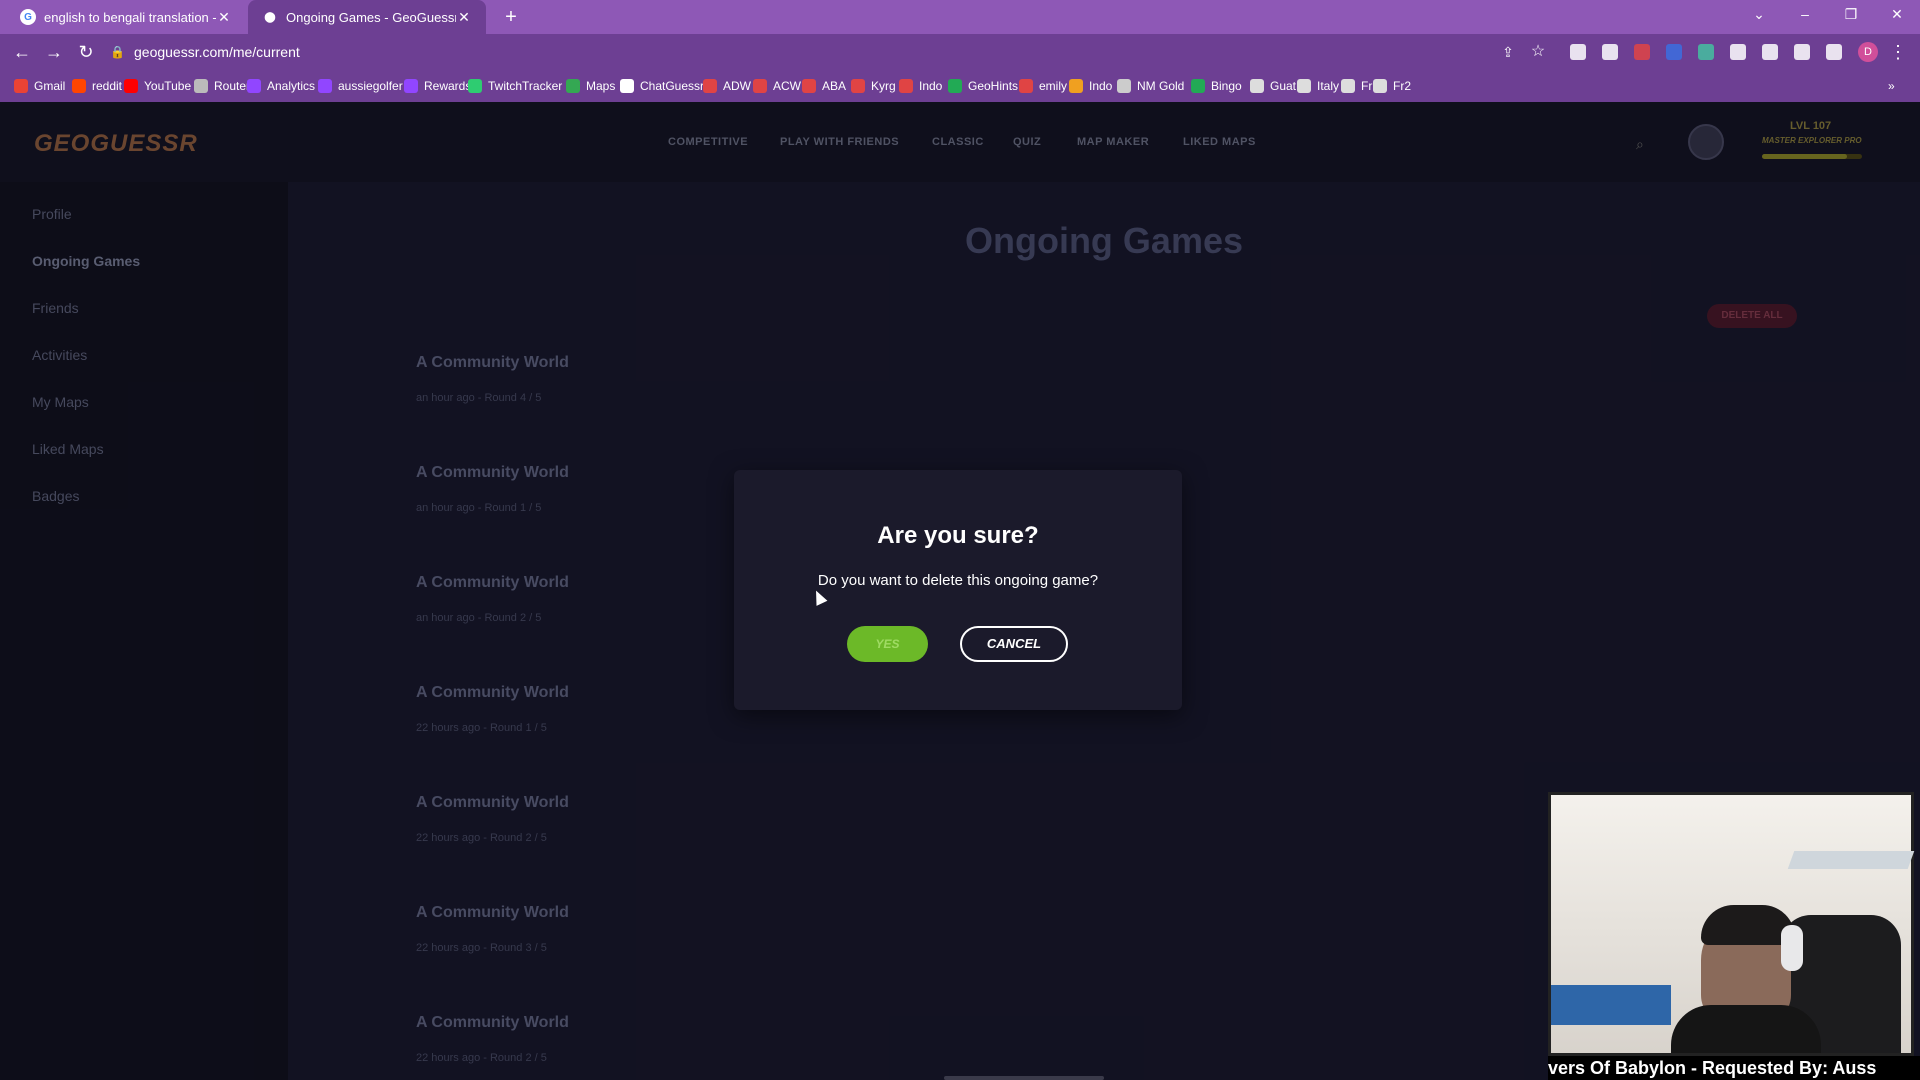 The width and height of the screenshot is (1920, 1080). I want to click on bookmark-nm-gold: NM Gold, so click(1150, 86).